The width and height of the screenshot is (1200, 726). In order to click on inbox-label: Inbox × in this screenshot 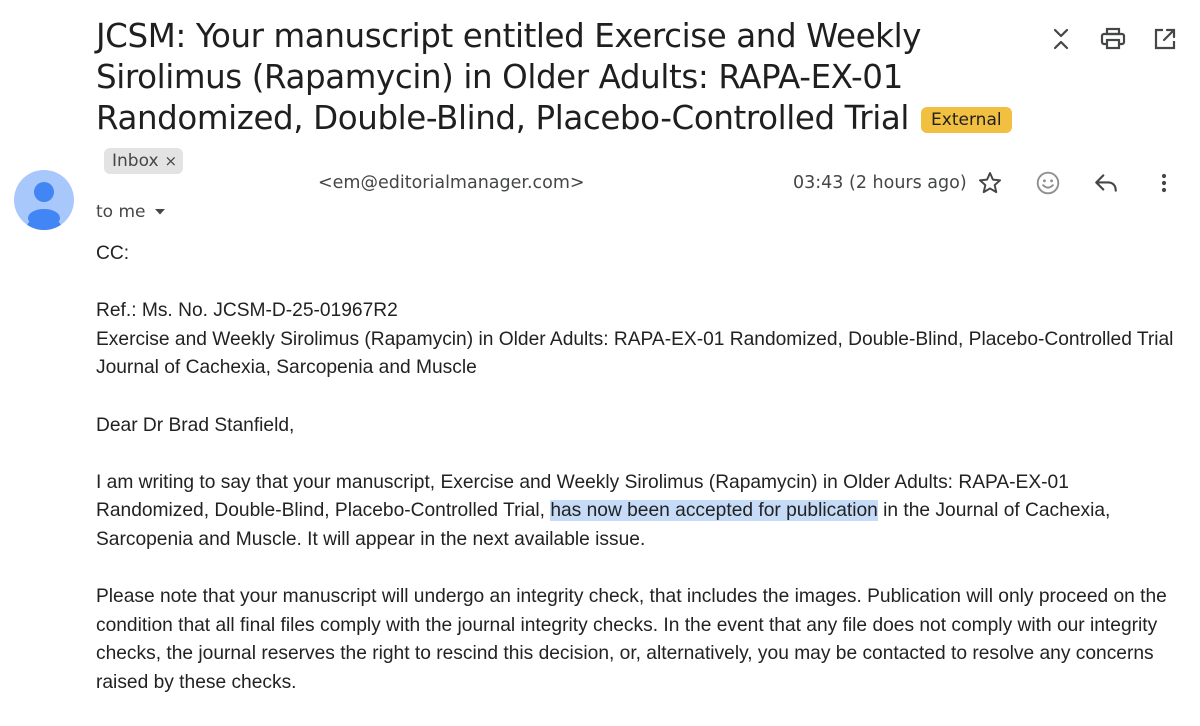, I will do `click(144, 161)`.